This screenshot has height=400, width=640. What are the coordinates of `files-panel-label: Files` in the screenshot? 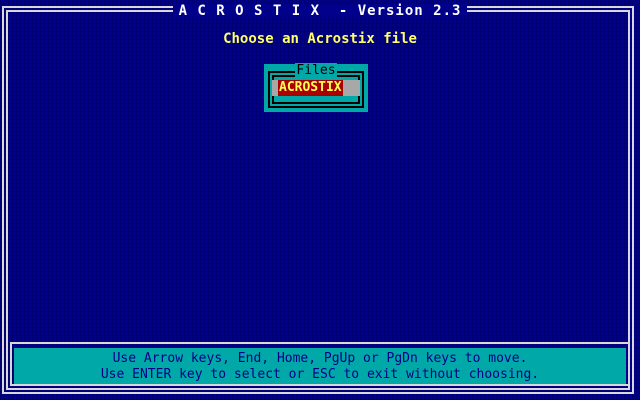 It's located at (316, 70).